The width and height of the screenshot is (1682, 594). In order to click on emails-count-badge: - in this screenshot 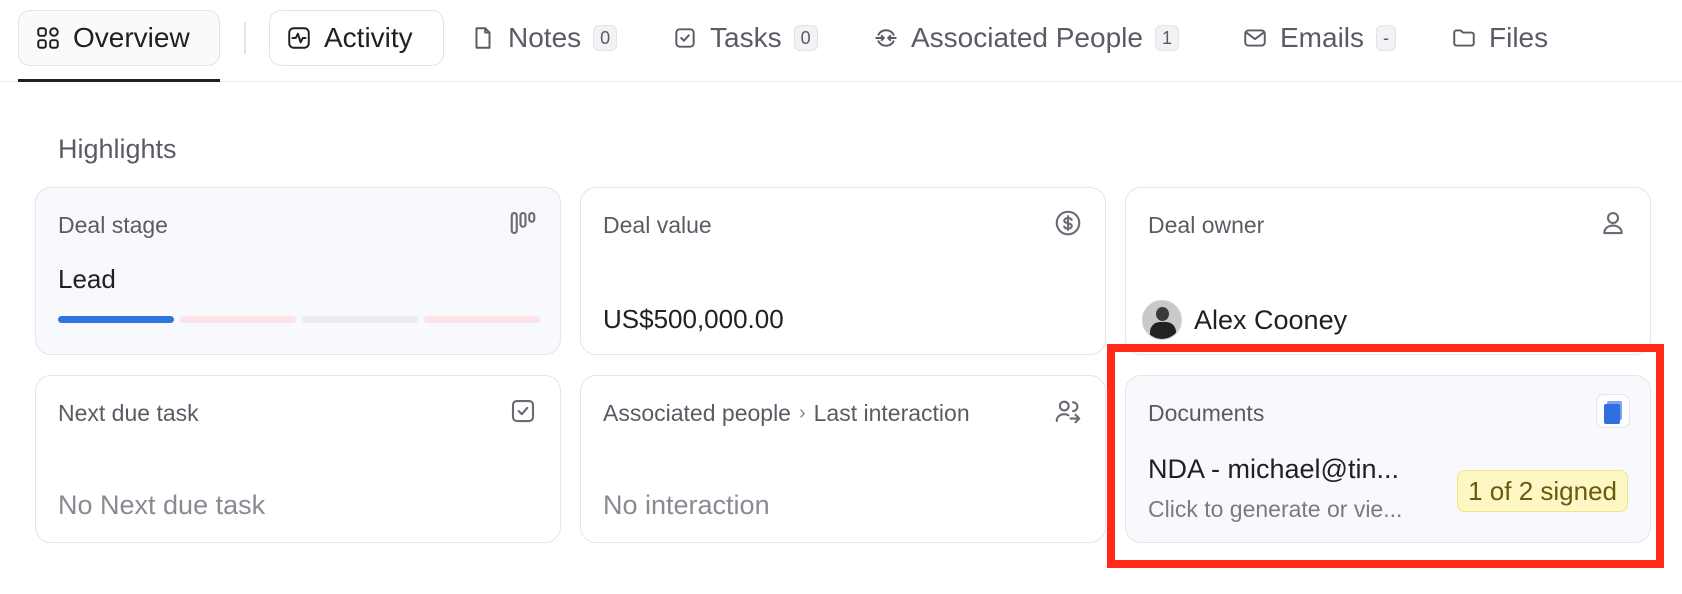, I will do `click(1386, 38)`.